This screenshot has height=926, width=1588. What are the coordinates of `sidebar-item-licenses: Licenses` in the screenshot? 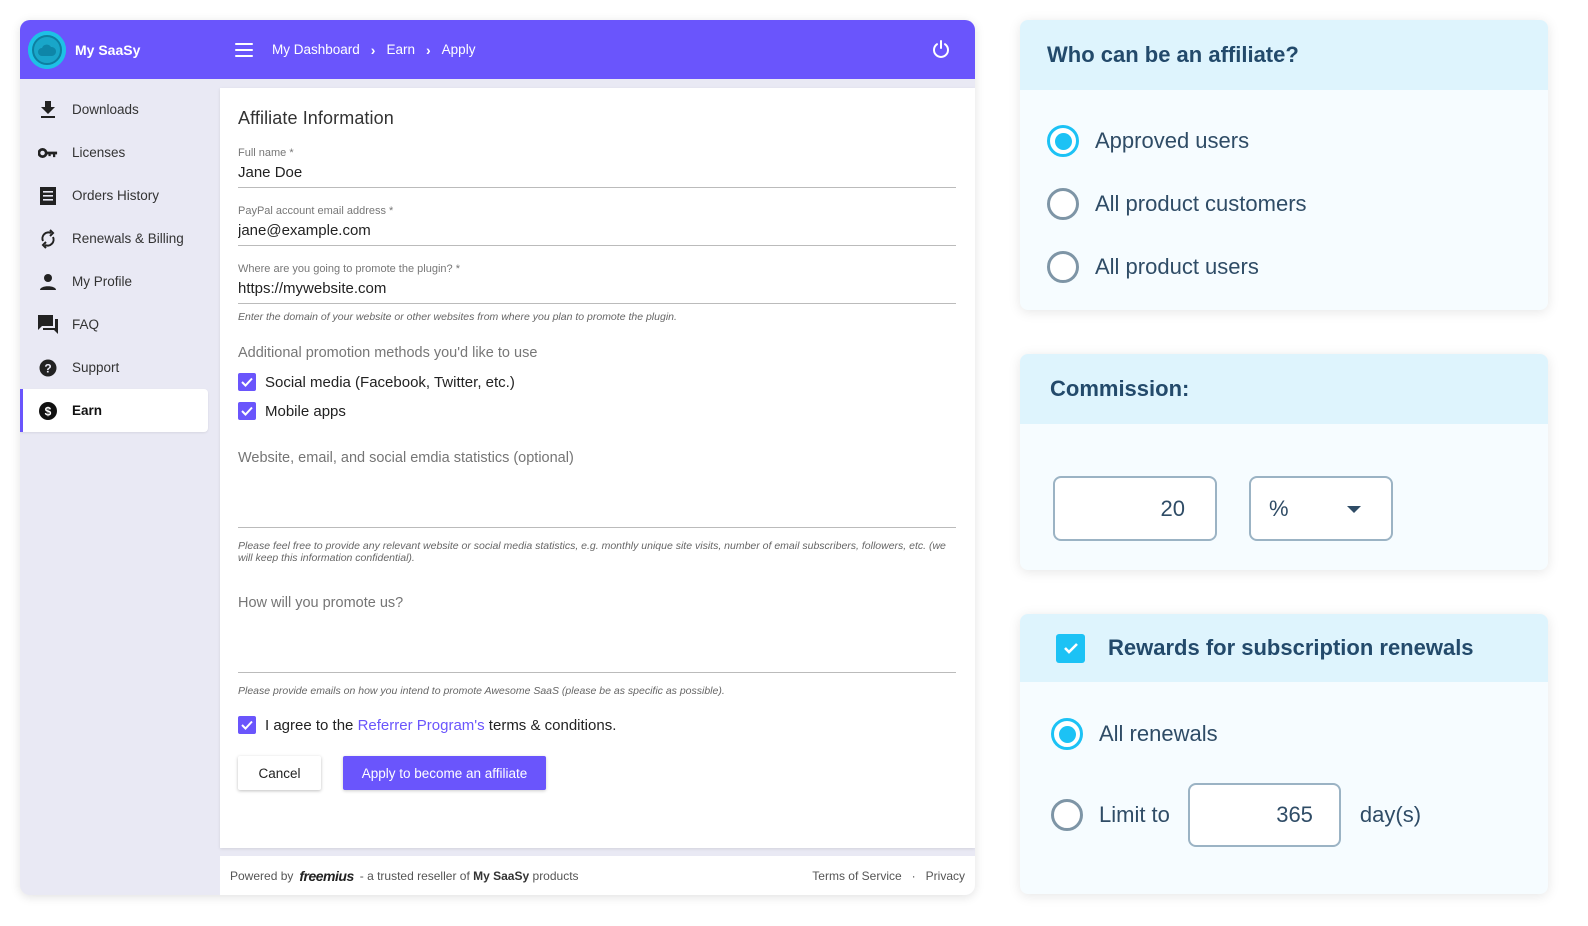 It's located at (120, 152).